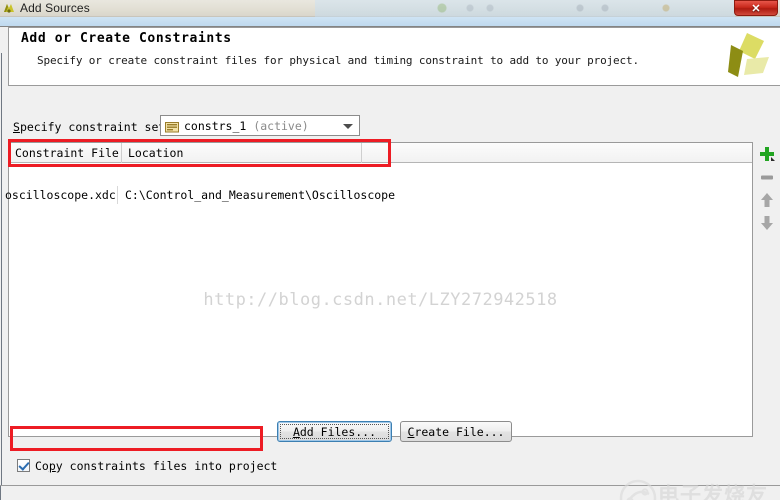 The height and width of the screenshot is (500, 780). I want to click on constraint-set-label-mnemonic: S, so click(16, 127).